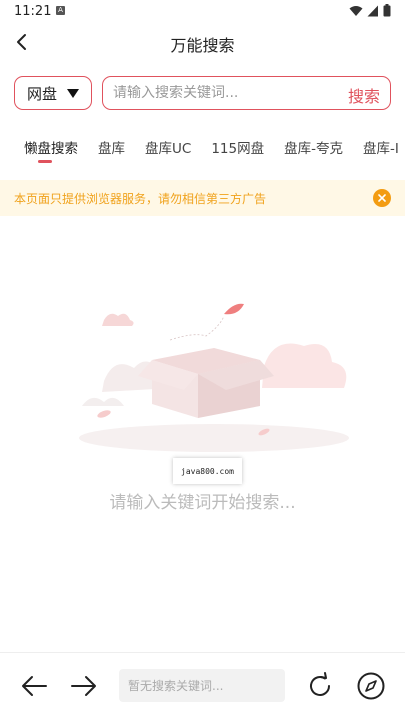 The height and width of the screenshot is (721, 405). Describe the element at coordinates (207, 471) in the screenshot. I see `watermark-label: java800.com` at that location.